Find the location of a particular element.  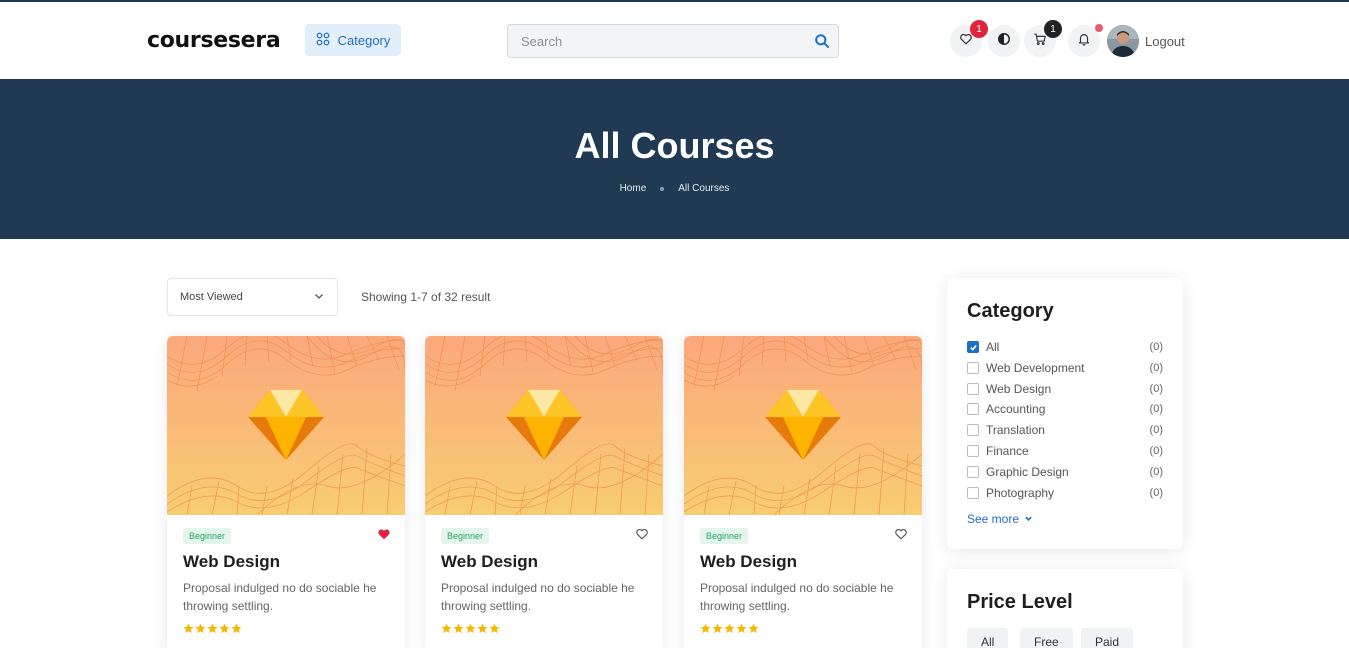

category-button-label: Category is located at coordinates (364, 40).